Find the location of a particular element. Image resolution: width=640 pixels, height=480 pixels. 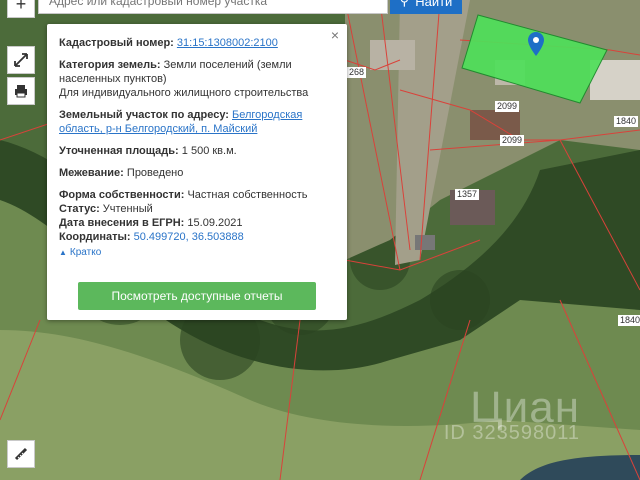

printer-icon is located at coordinates (21, 91).